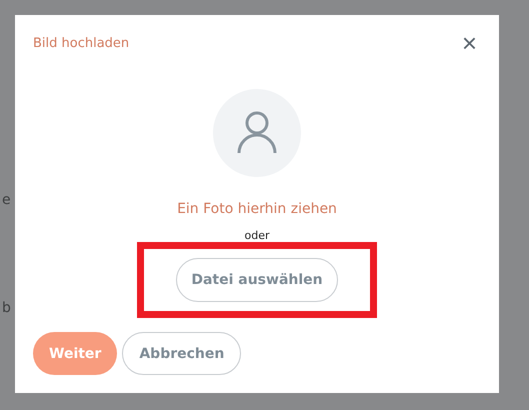  What do you see at coordinates (182, 353) in the screenshot?
I see `cancel-button: Abbrechen` at bounding box center [182, 353].